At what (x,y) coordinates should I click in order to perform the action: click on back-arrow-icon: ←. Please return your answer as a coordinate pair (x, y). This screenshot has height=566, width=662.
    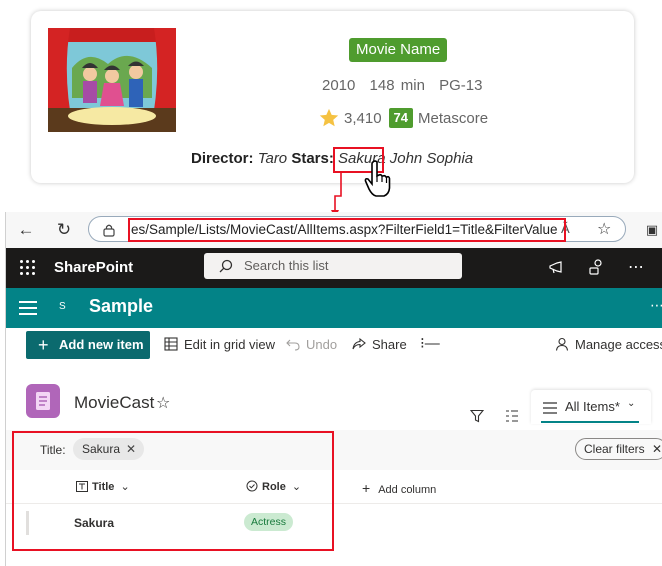
    Looking at the image, I should click on (26, 230).